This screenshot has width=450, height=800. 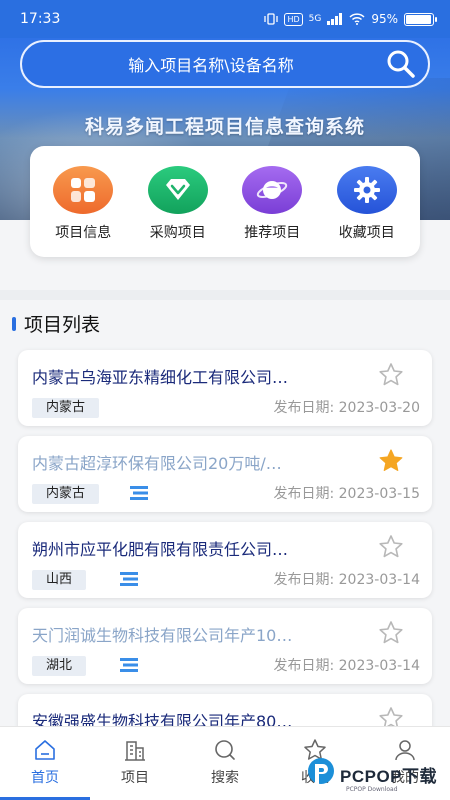 What do you see at coordinates (224, 127) in the screenshot?
I see `app-title: 科易多闻工程项目信息查询系统` at bounding box center [224, 127].